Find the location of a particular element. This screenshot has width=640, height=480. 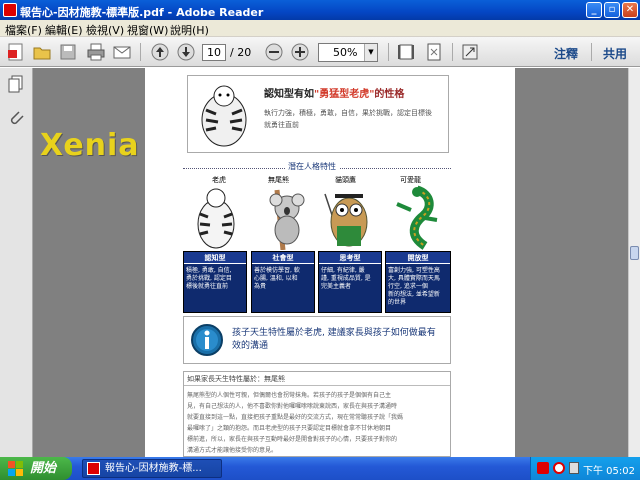

chevron-down-icon: ▼ is located at coordinates (370, 52).